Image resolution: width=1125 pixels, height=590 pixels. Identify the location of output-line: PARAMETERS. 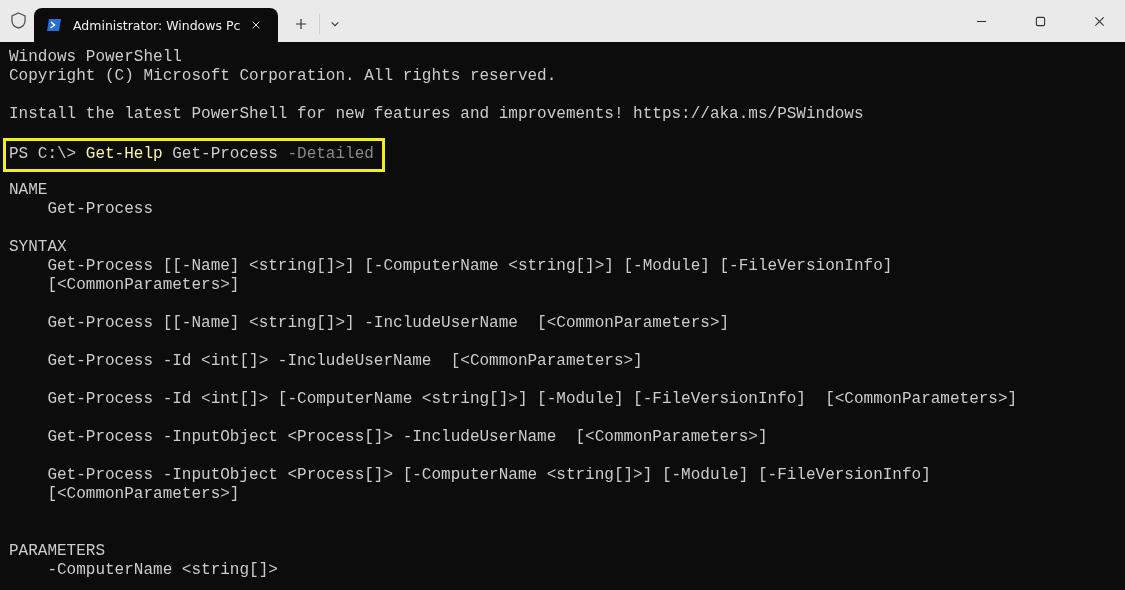
(57, 551).